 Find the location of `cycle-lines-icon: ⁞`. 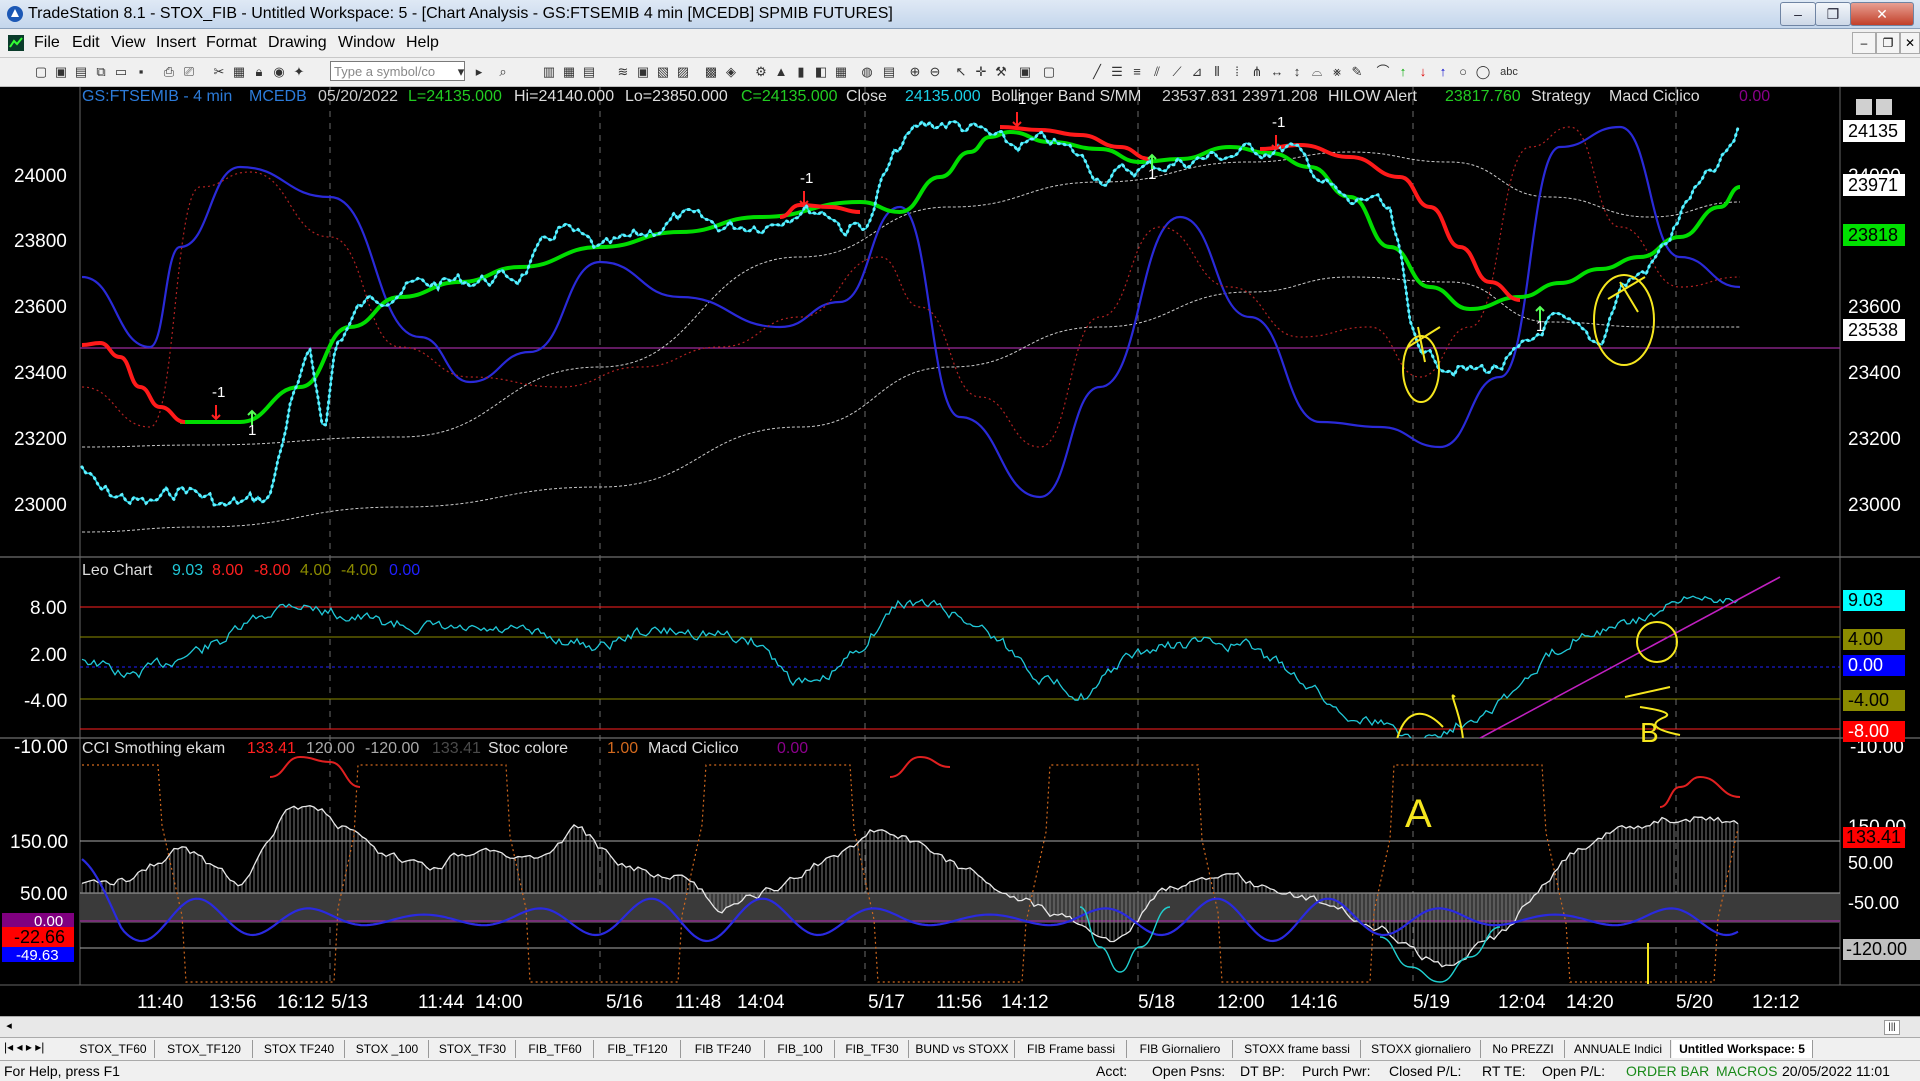

cycle-lines-icon: ⁞ is located at coordinates (1237, 72).